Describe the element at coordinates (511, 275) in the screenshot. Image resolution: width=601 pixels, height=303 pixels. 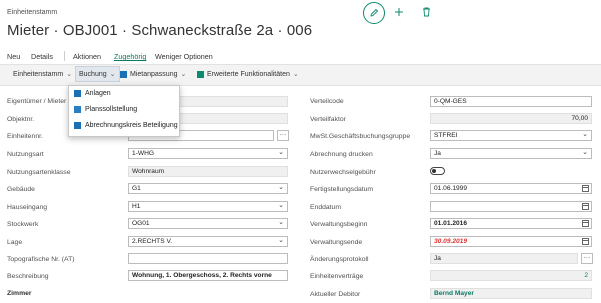
I see `einheitenvertraege-field: 2` at that location.